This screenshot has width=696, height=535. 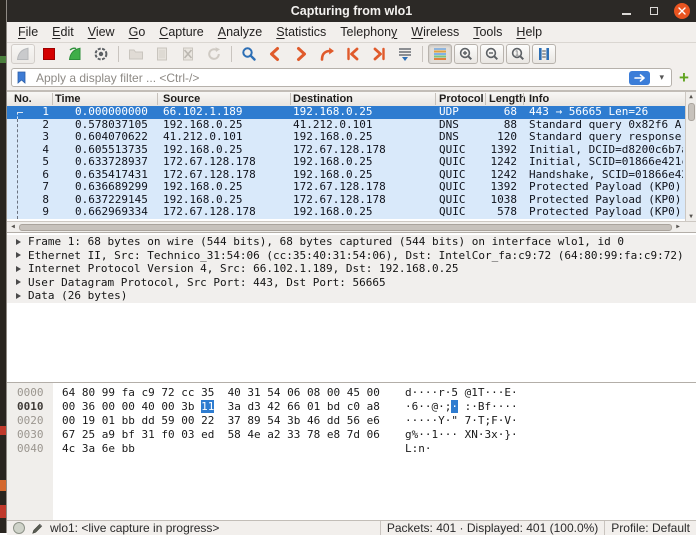 What do you see at coordinates (111, 136) in the screenshot?
I see `cell-time: 0.604070622` at bounding box center [111, 136].